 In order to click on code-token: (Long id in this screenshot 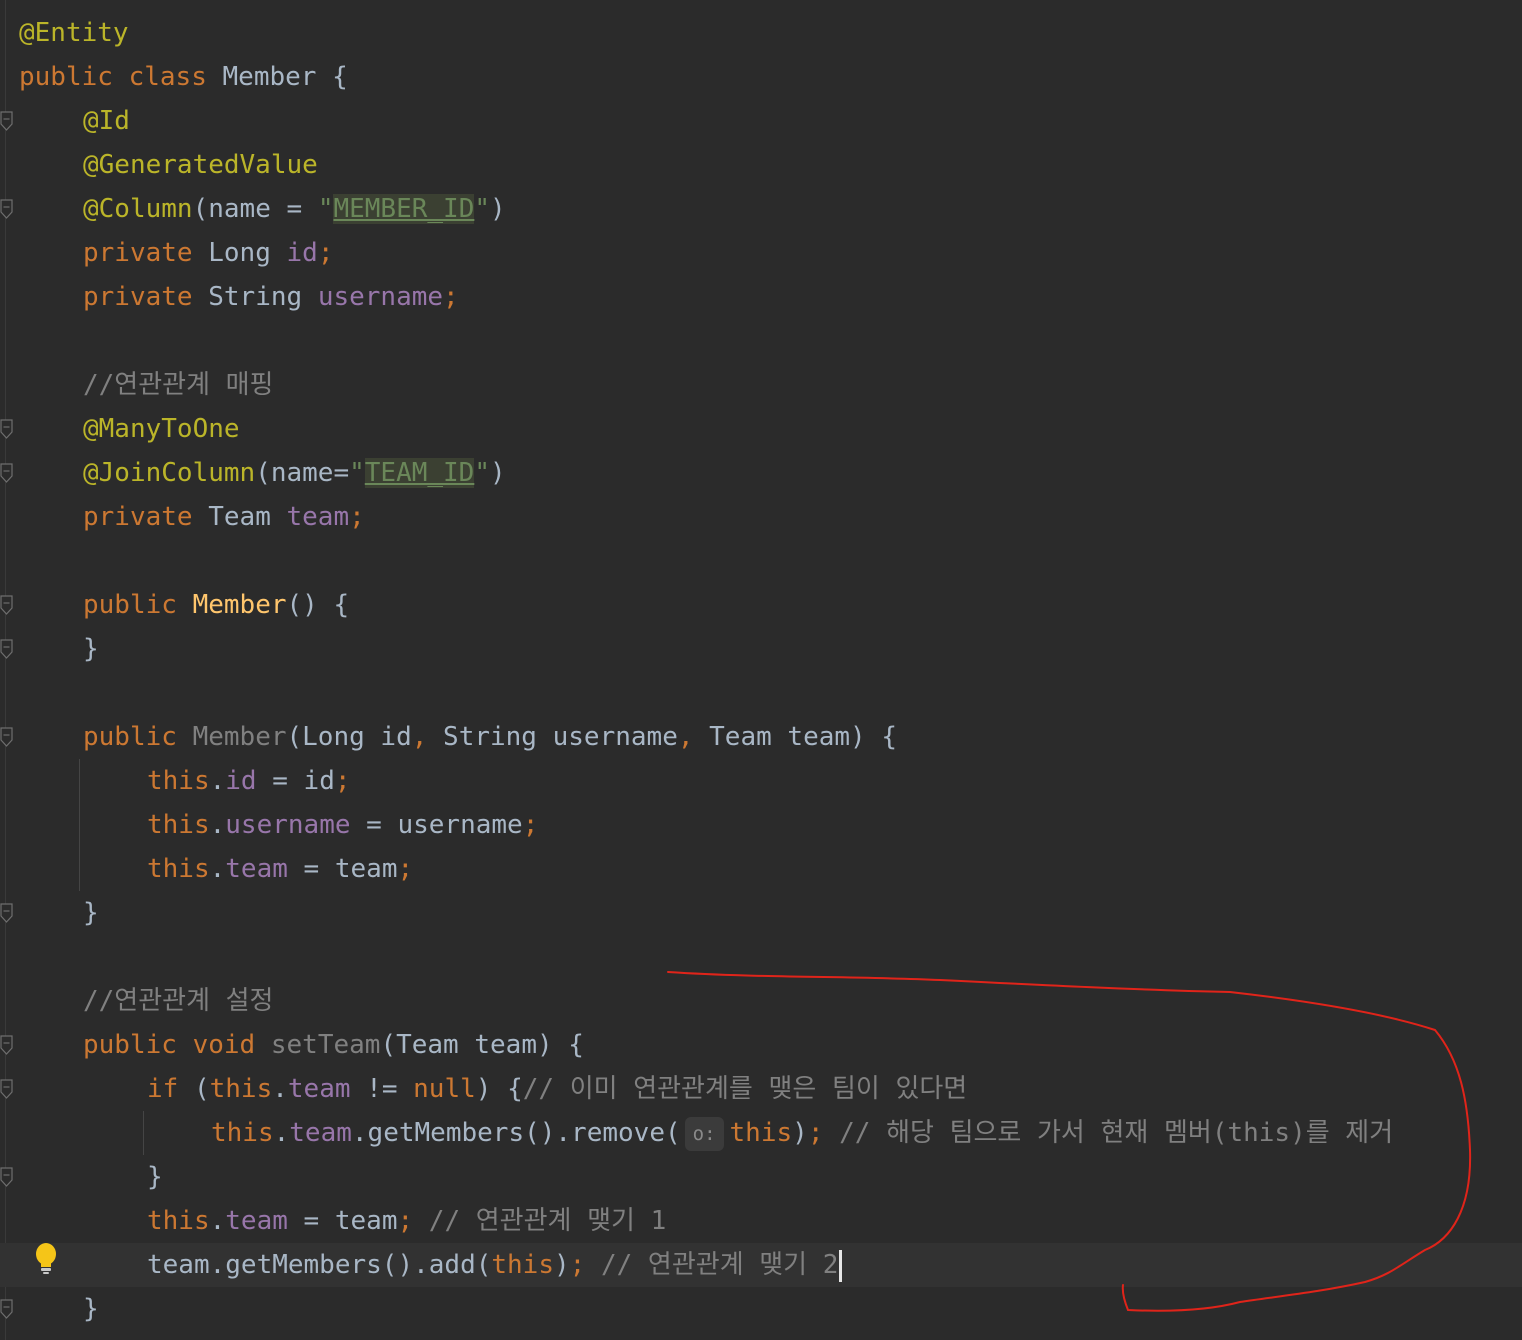, I will do `click(349, 737)`.